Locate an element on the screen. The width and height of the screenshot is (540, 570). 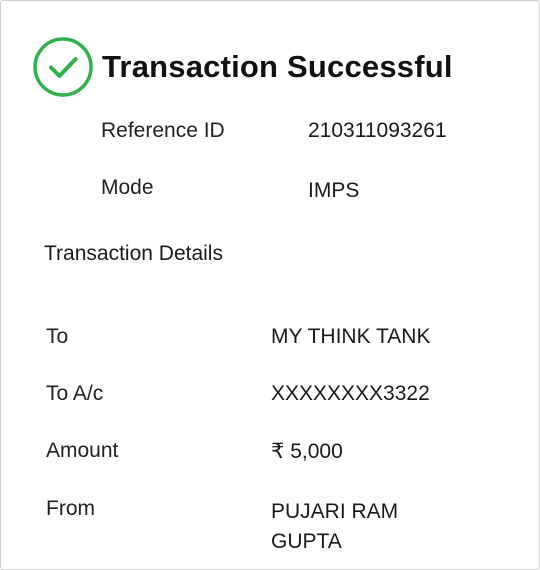
from-label: From is located at coordinates (70, 508).